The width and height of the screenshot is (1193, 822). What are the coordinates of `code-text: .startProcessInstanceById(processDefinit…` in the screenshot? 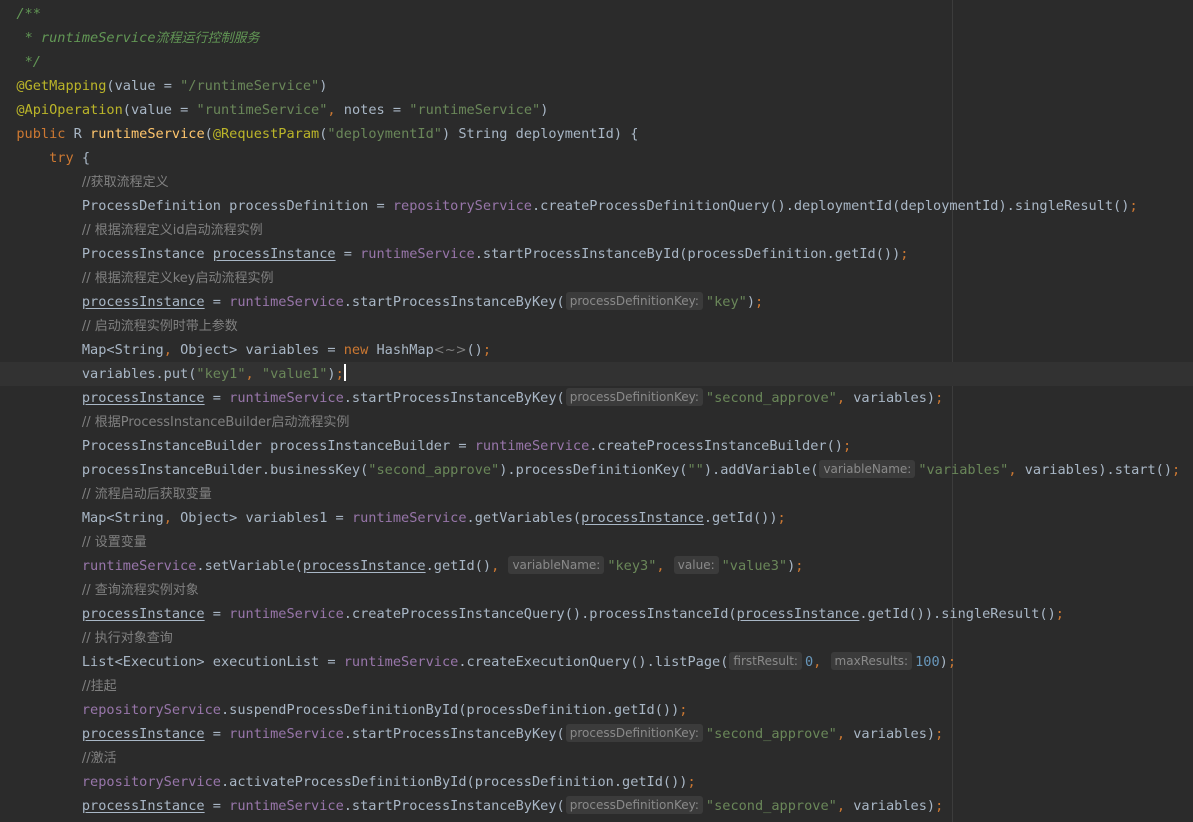 It's located at (687, 254).